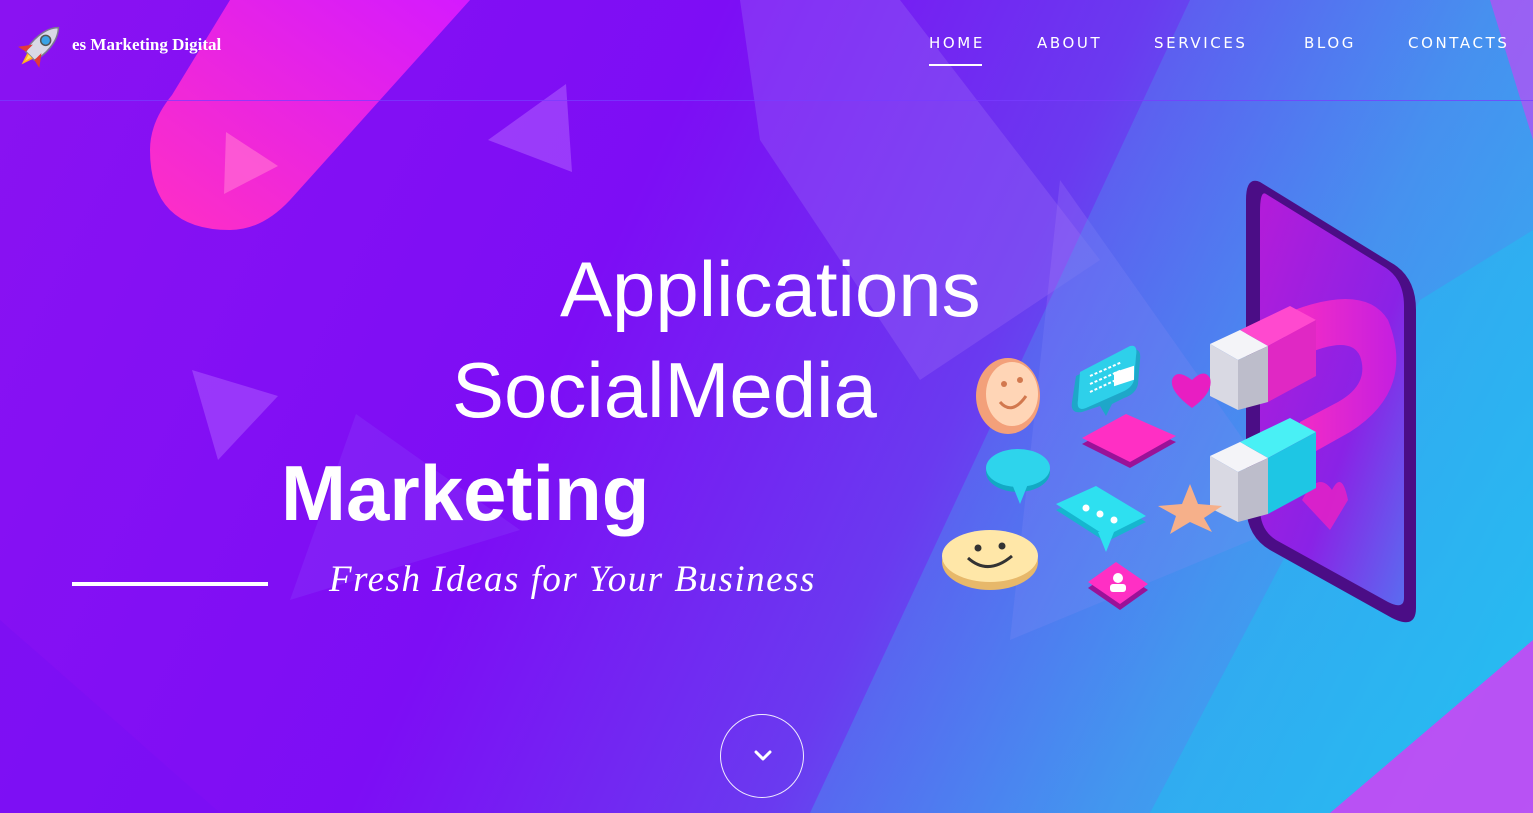 This screenshot has height=813, width=1533. I want to click on headline-socialmedia: SocialMedia, so click(664, 390).